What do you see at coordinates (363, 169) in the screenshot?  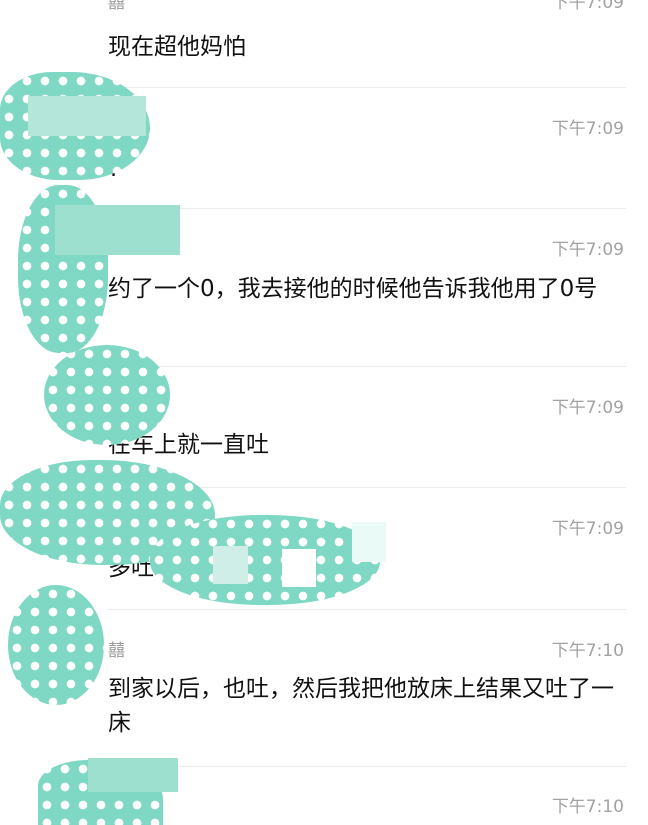 I see `message-text: ?` at bounding box center [363, 169].